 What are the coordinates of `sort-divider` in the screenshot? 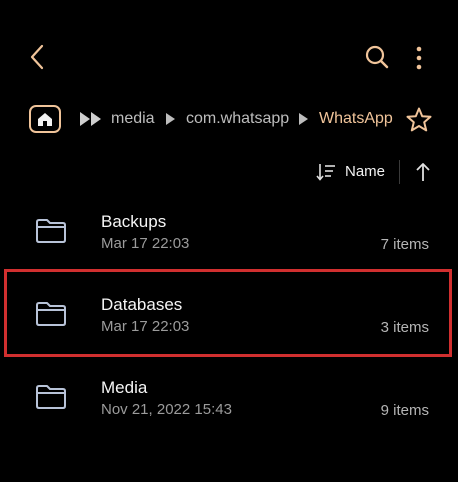 It's located at (399, 172).